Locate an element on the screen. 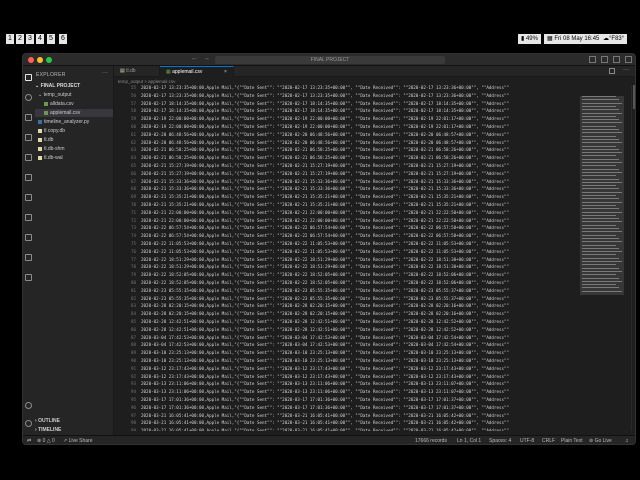  search-icon is located at coordinates (28, 97).